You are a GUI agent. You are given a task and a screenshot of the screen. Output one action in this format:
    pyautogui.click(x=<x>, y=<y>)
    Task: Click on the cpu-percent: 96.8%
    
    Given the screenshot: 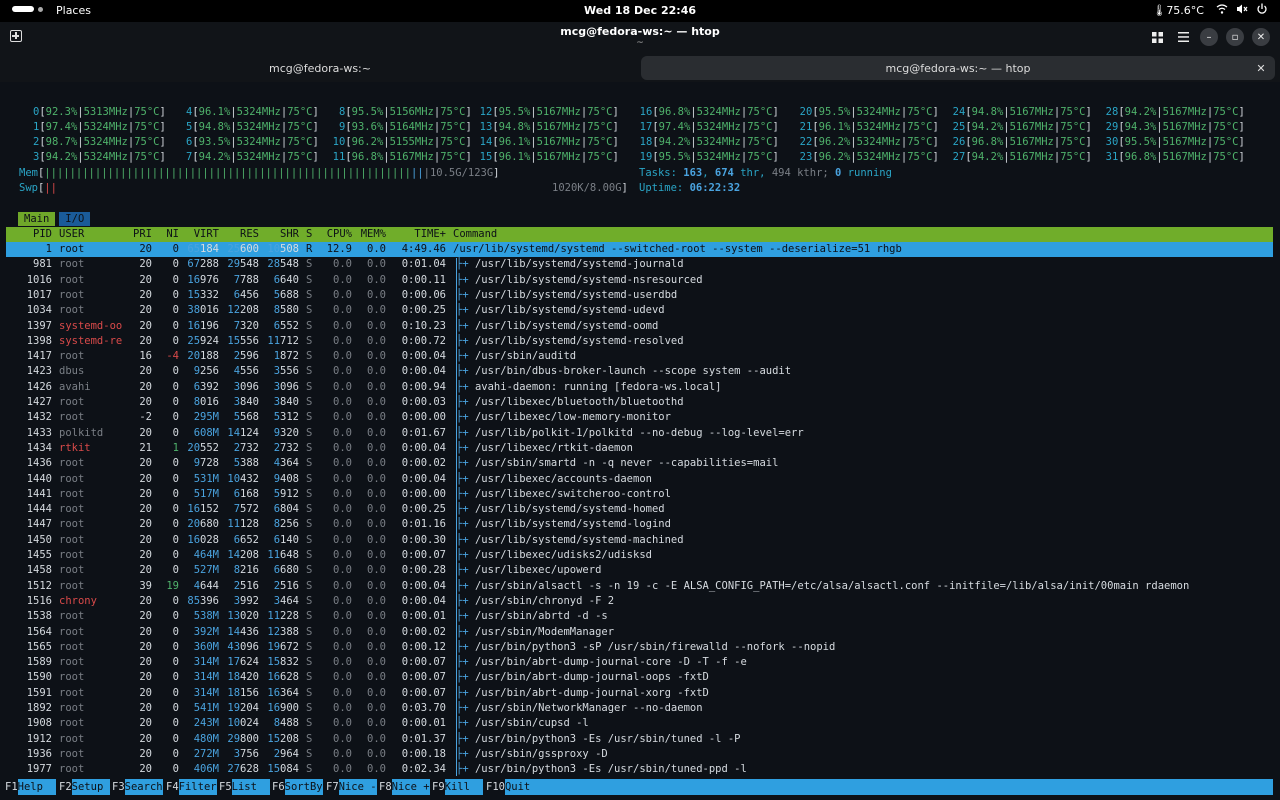 What is the action you would take?
    pyautogui.click(x=1140, y=157)
    